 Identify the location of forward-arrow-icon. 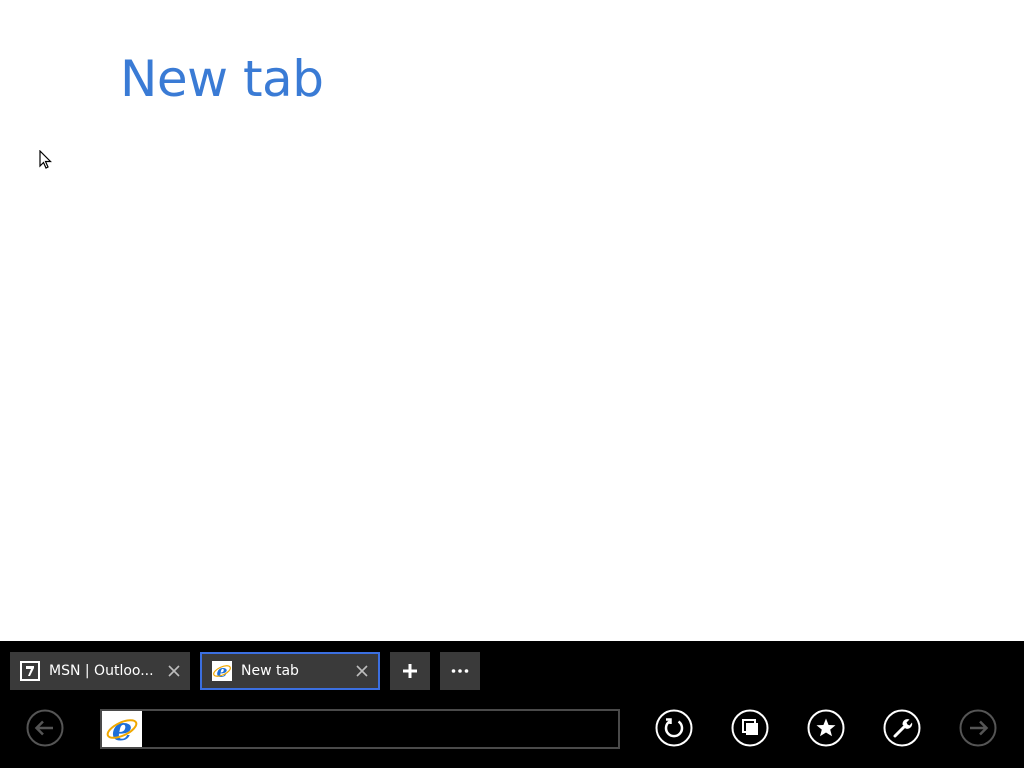
(978, 728).